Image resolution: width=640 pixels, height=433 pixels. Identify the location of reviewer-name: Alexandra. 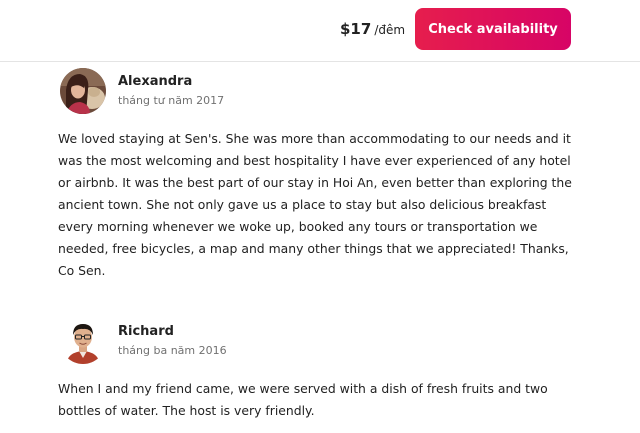
(155, 81).